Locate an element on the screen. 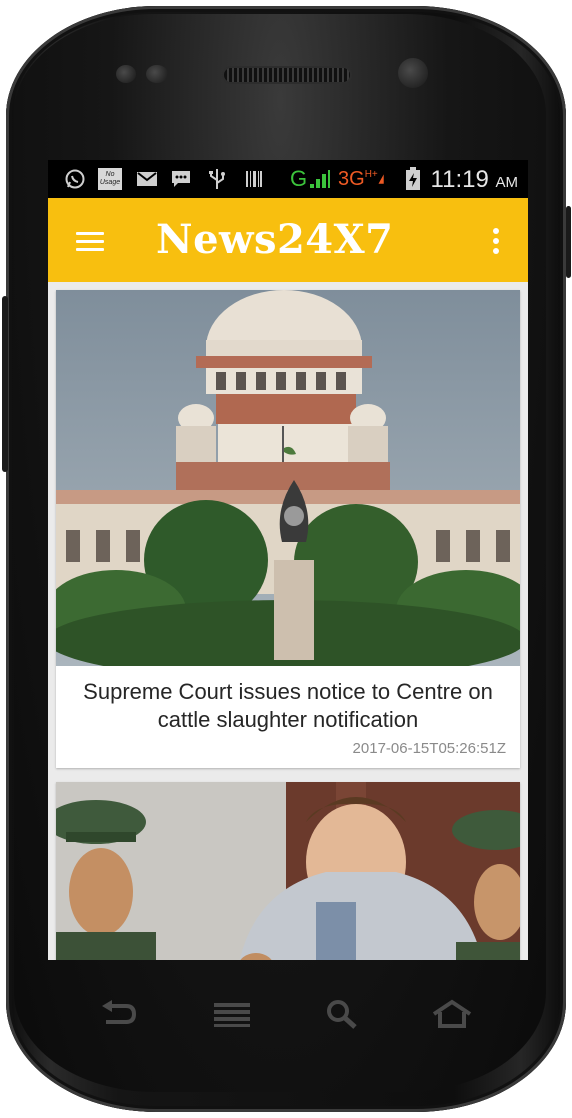  search-key is located at coordinates (342, 1014).